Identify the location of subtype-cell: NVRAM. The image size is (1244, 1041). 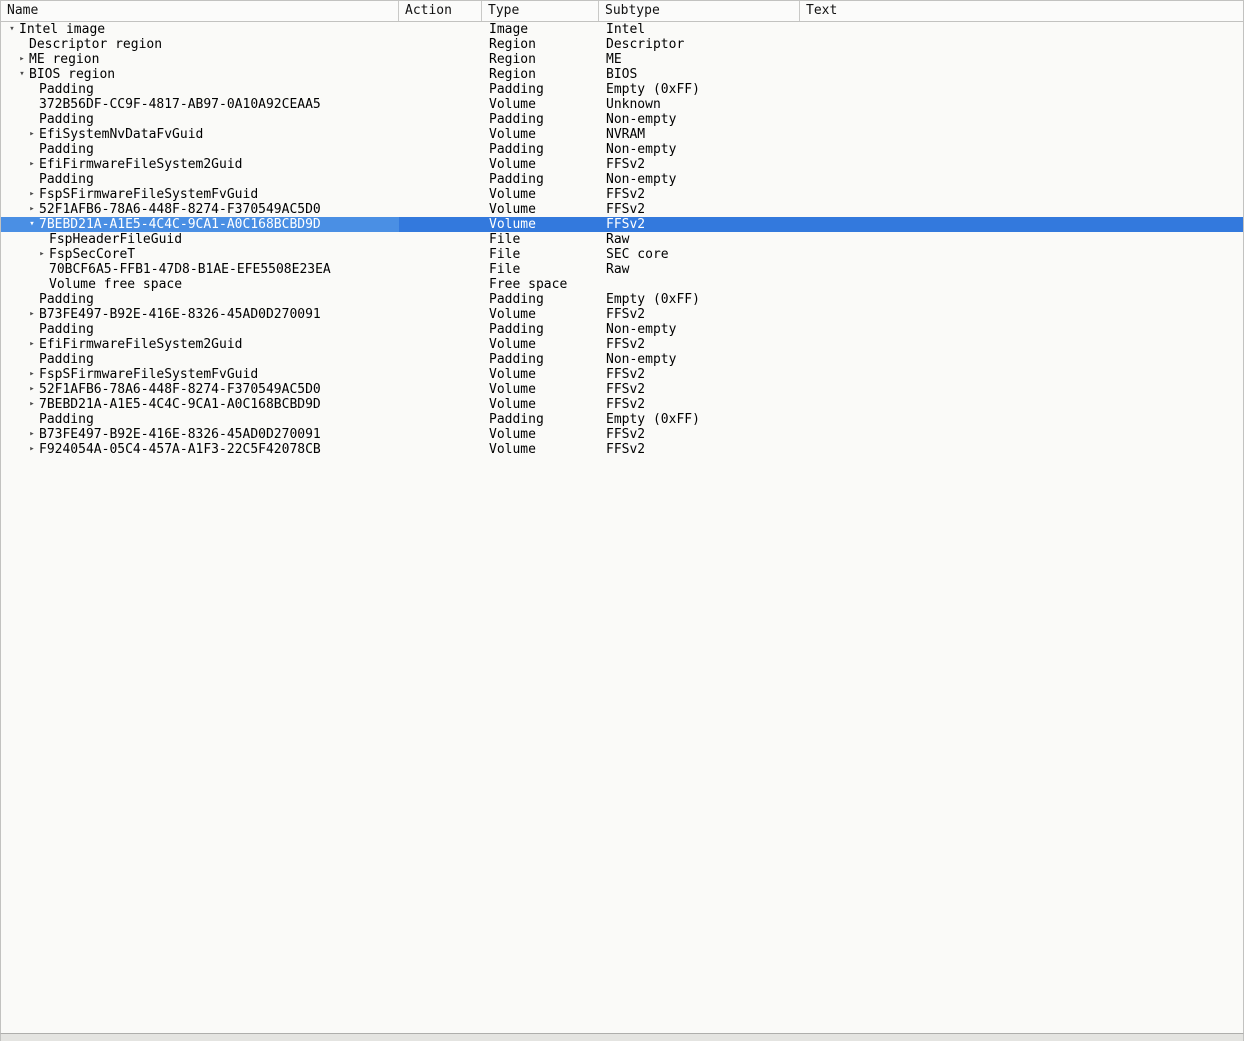
(626, 134).